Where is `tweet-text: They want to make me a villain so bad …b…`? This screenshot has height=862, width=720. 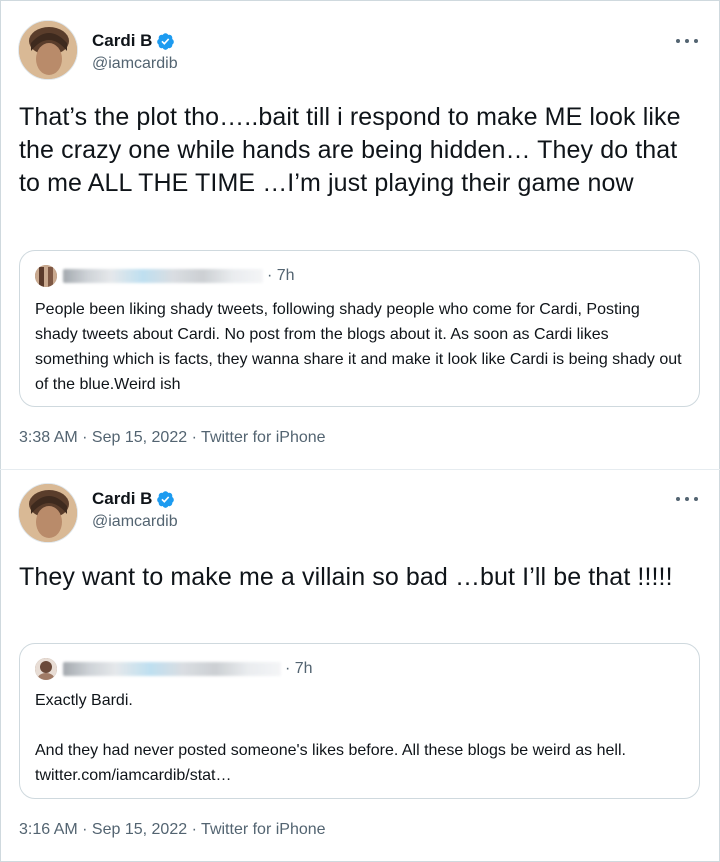
tweet-text: They want to make me a villain so bad …b… is located at coordinates (346, 577).